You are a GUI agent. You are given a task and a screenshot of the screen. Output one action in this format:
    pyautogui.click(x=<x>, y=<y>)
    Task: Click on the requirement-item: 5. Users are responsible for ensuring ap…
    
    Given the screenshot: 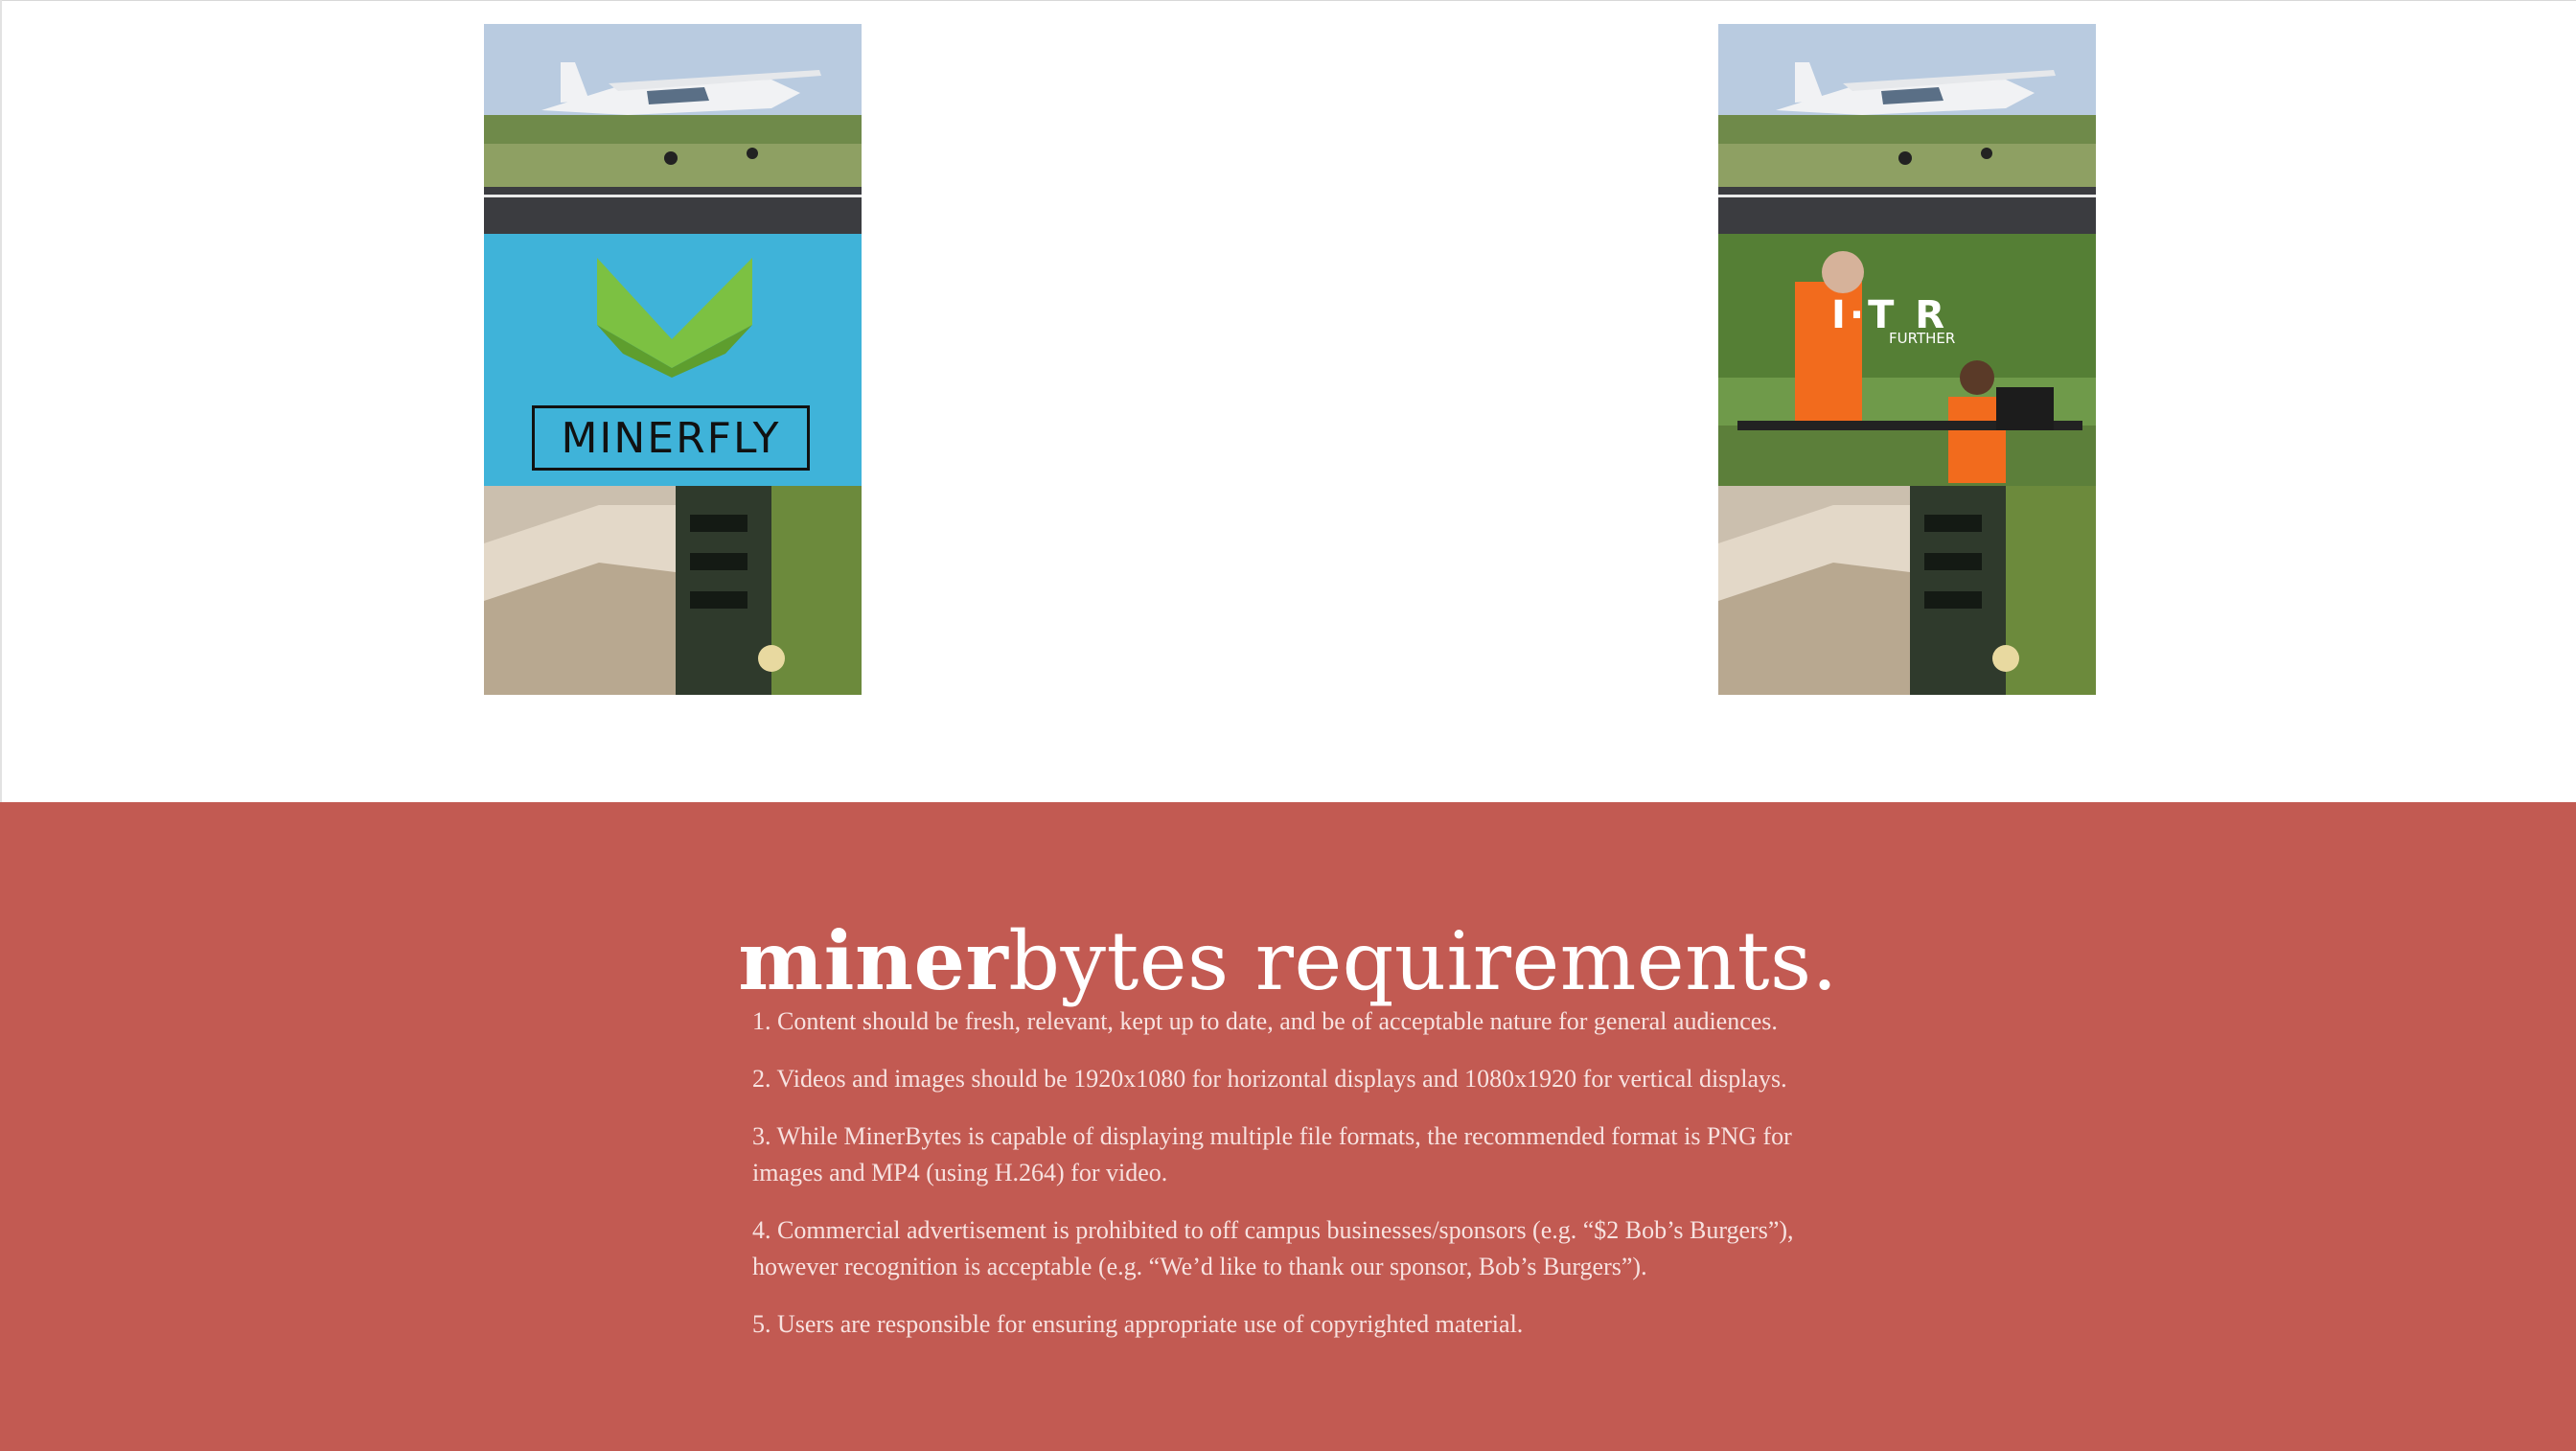 What is the action you would take?
    pyautogui.click(x=1138, y=1324)
    